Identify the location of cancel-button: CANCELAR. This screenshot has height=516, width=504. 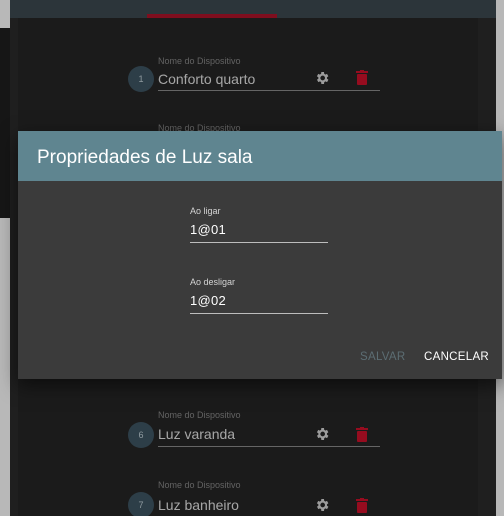
(456, 357).